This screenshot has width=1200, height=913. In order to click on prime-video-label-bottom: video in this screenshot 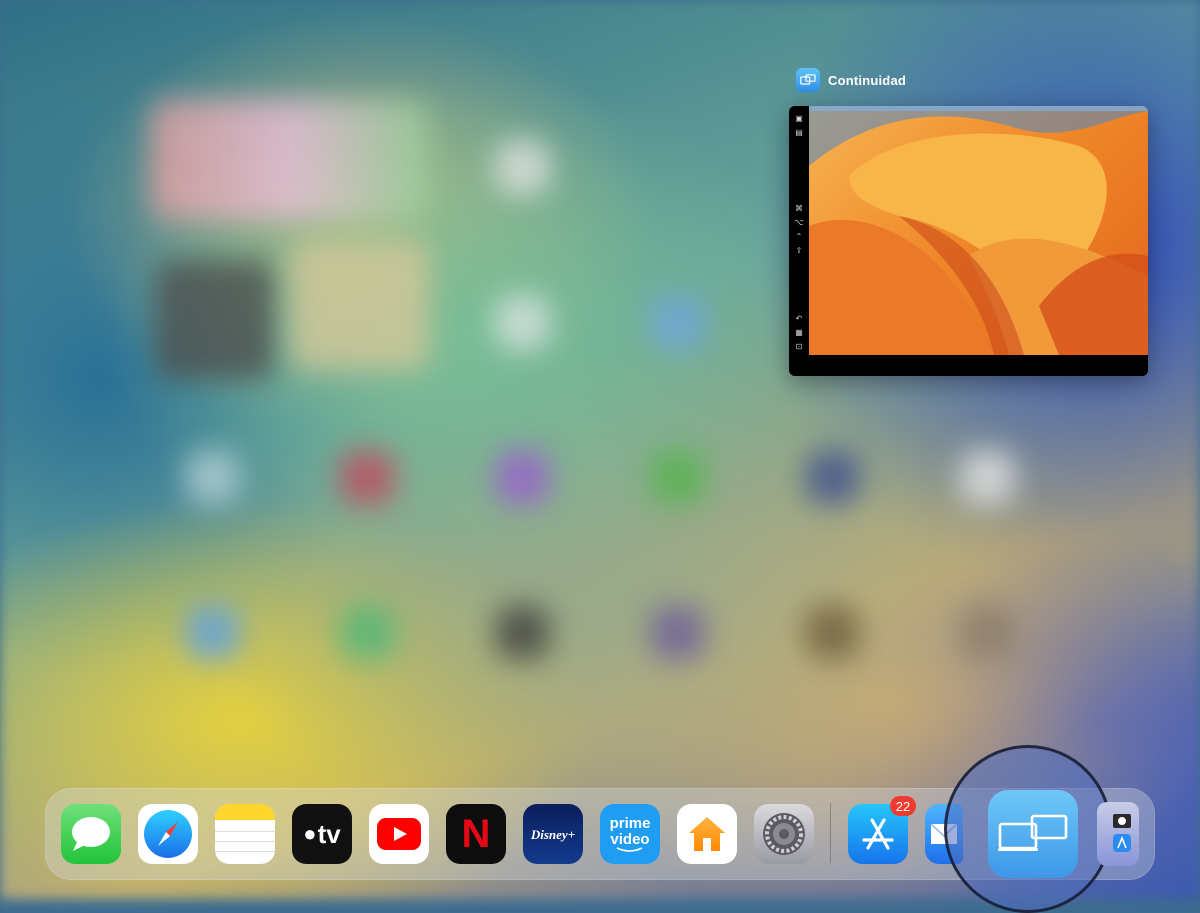, I will do `click(630, 839)`.